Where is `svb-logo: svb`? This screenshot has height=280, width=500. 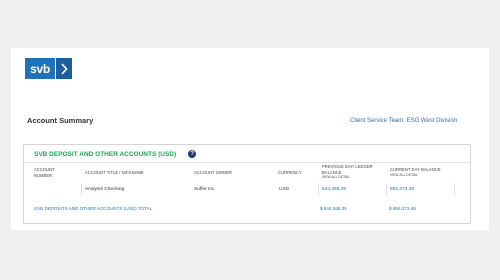 svb-logo: svb is located at coordinates (48, 68).